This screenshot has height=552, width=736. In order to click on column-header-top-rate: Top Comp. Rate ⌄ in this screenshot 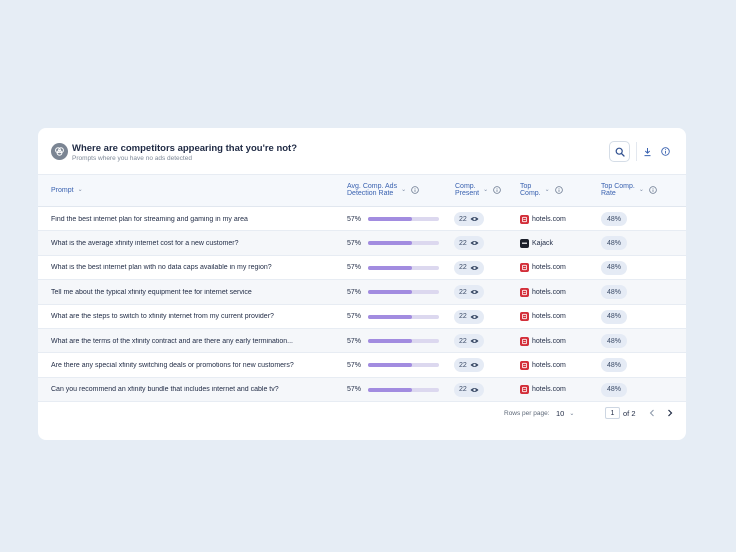, I will do `click(629, 190)`.